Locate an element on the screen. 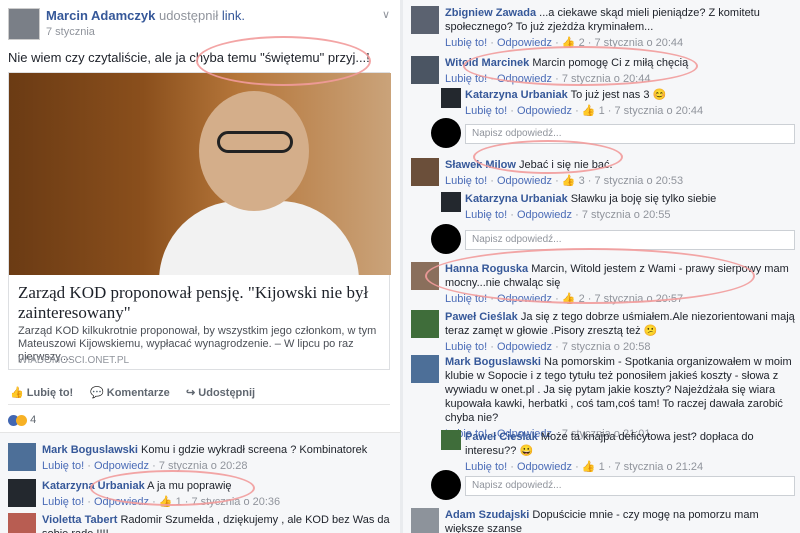 This screenshot has height=533, width=800. comment-time: 7 stycznia o 20:55 is located at coordinates (626, 215).